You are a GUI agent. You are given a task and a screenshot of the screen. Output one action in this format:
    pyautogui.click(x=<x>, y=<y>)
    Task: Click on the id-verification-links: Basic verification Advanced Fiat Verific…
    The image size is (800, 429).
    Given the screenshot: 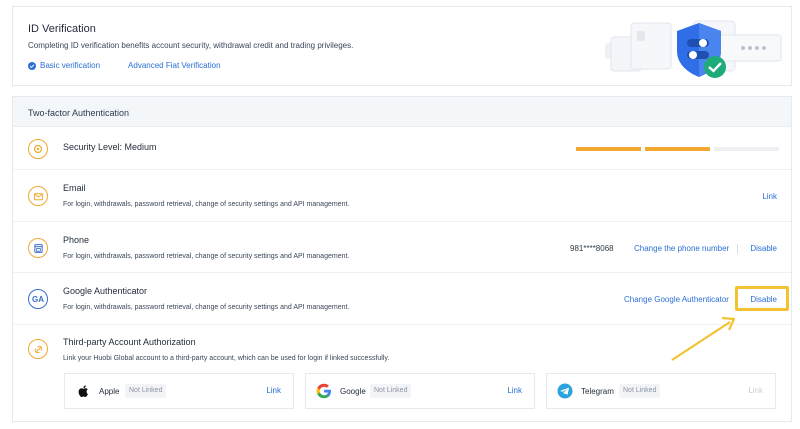 What is the action you would take?
    pyautogui.click(x=124, y=65)
    